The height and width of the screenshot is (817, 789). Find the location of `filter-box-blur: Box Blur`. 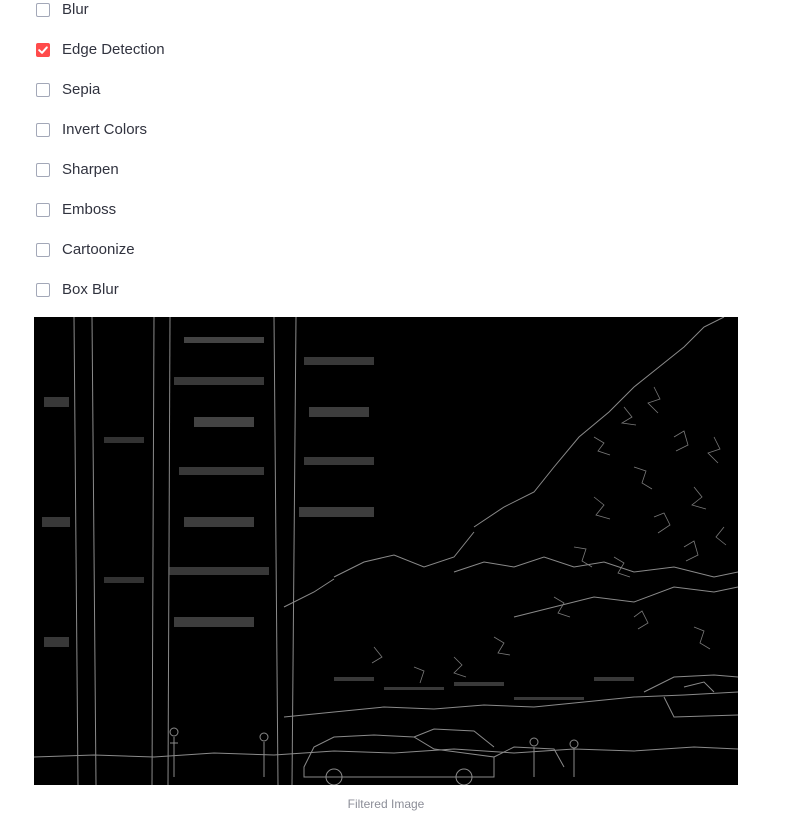

filter-box-blur: Box Blur is located at coordinates (166, 290).